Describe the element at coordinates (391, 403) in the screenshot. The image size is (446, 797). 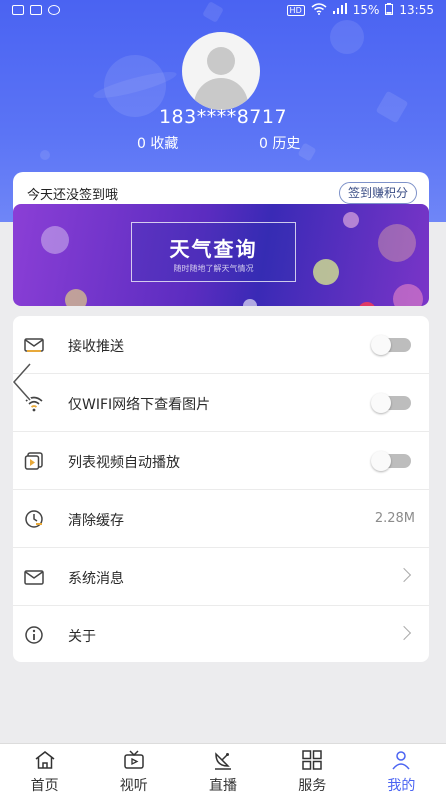
I see `wifi-images-toggle` at that location.